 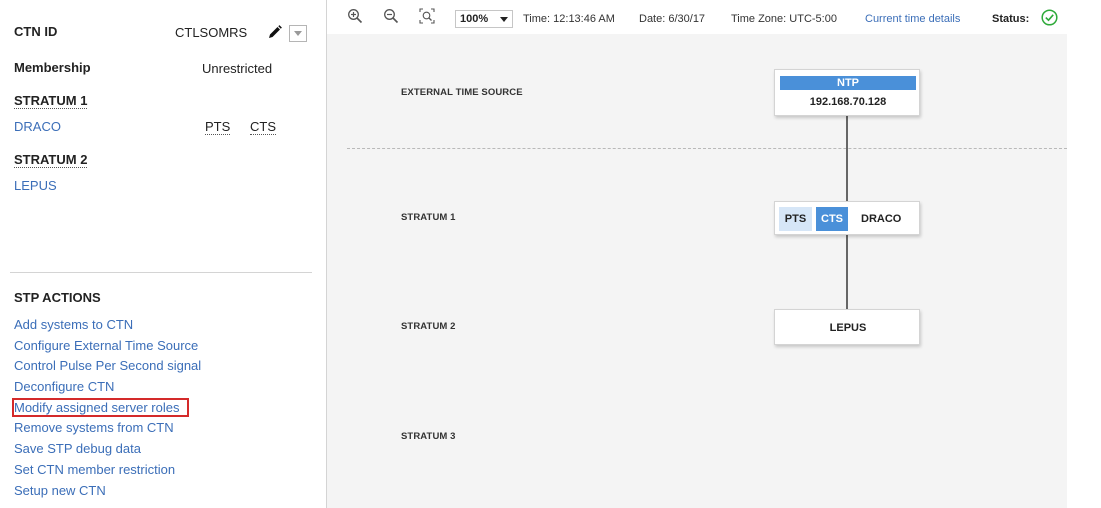 I want to click on stratum2-node-name: LEPUS, so click(x=848, y=328).